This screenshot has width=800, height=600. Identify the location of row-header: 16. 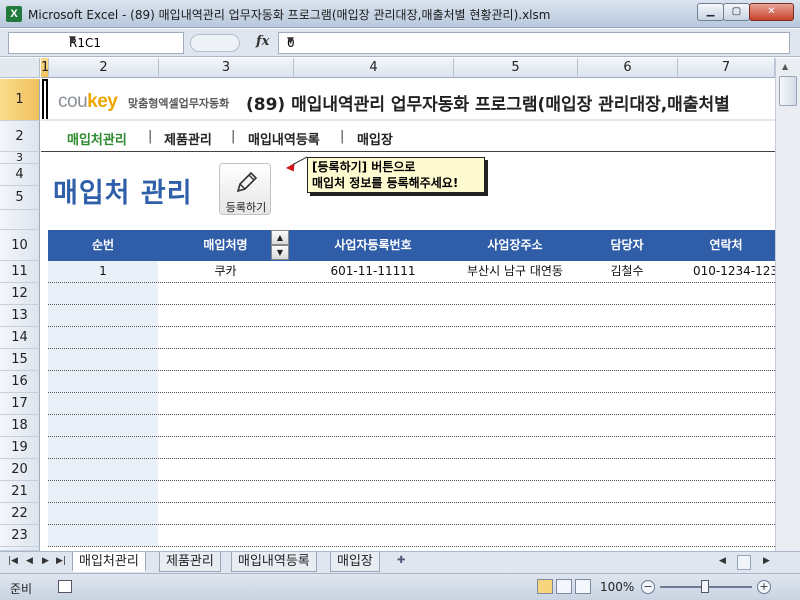
(20, 382).